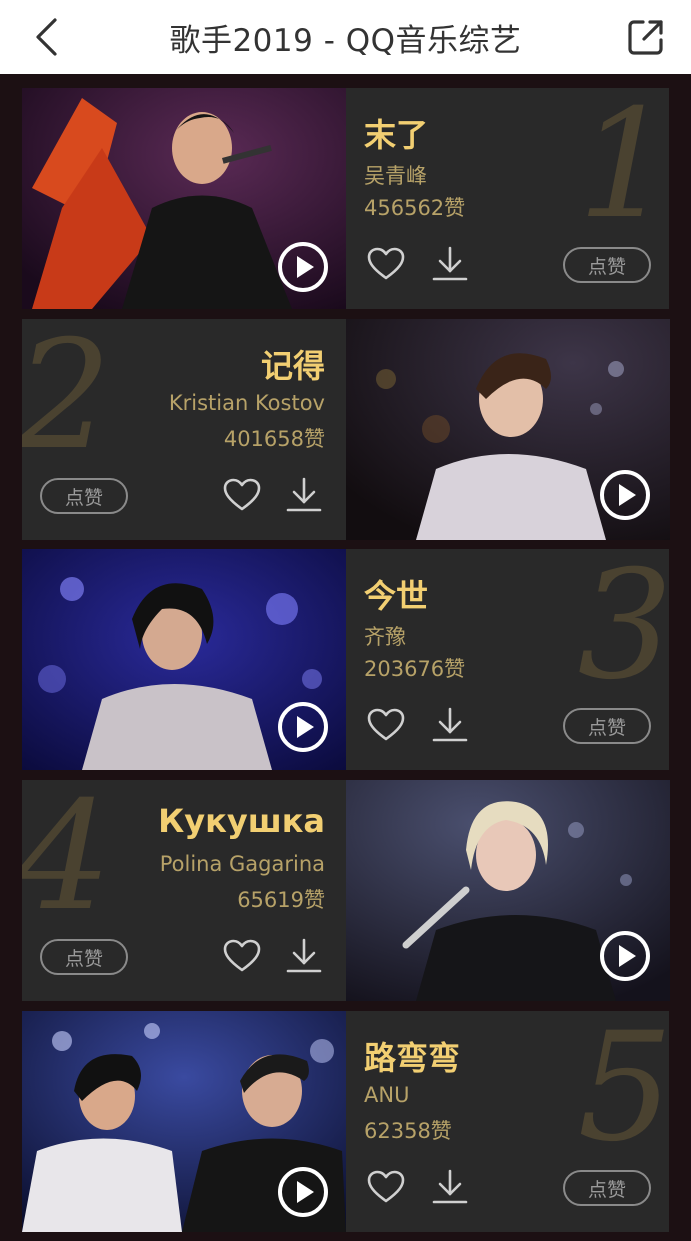 The width and height of the screenshot is (691, 1241). I want to click on song-info: 5 路弯弯 ANU 62358赞 点赞, so click(507, 1121).